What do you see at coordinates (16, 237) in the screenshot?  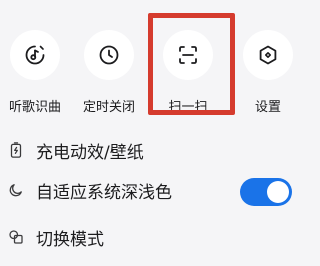 I see `switch-mode-icon` at bounding box center [16, 237].